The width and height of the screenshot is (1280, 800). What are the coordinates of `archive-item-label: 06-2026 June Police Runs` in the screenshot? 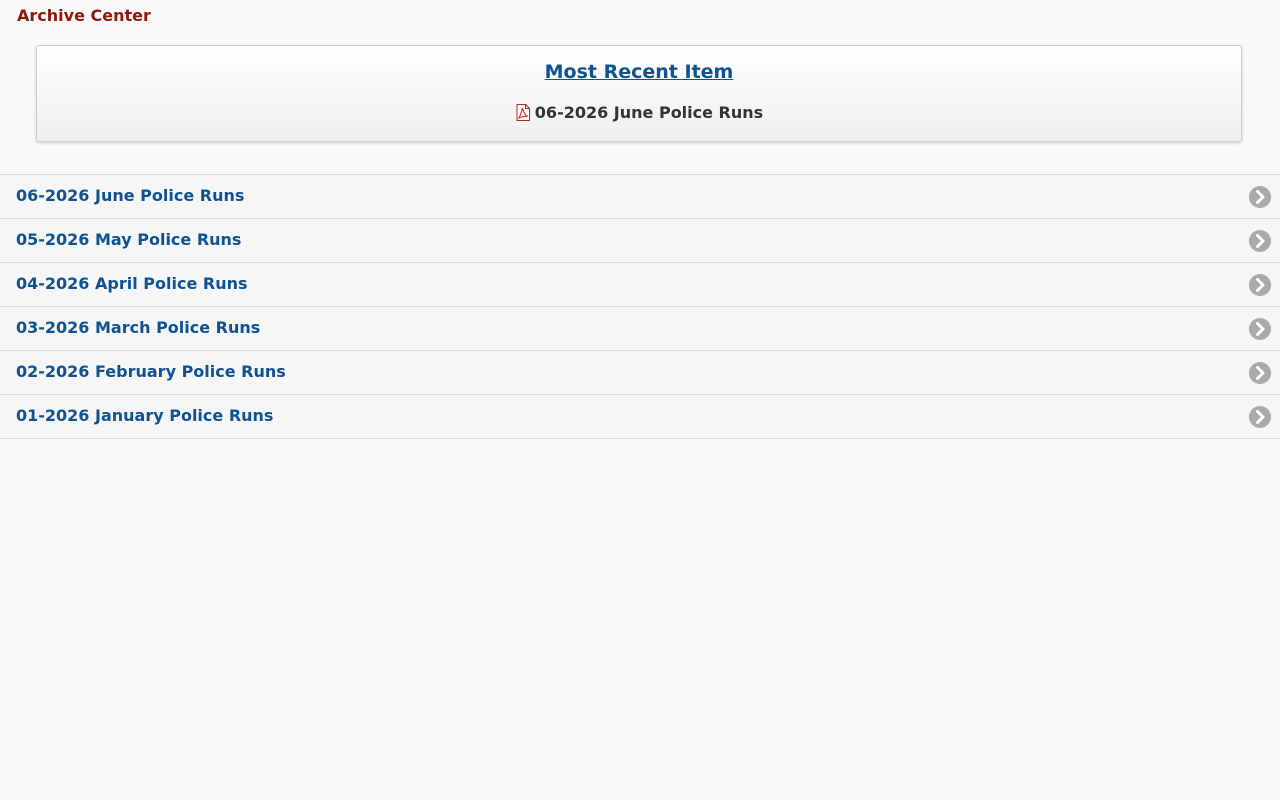 It's located at (130, 195).